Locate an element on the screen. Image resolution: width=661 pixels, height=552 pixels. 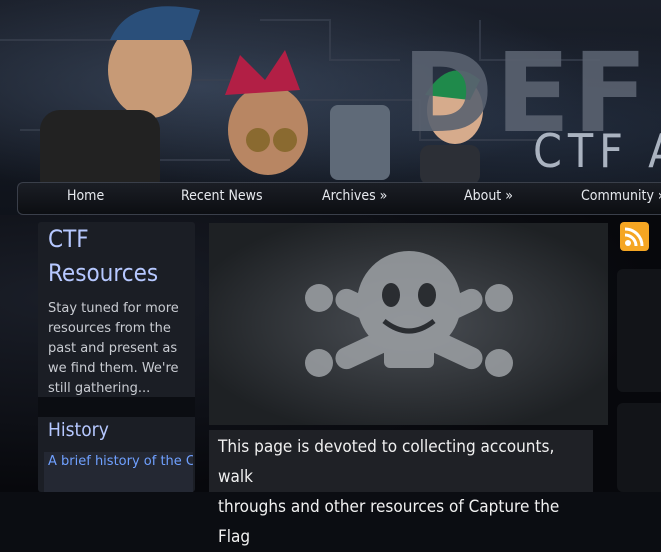
nav-home: Home is located at coordinates (85, 196).